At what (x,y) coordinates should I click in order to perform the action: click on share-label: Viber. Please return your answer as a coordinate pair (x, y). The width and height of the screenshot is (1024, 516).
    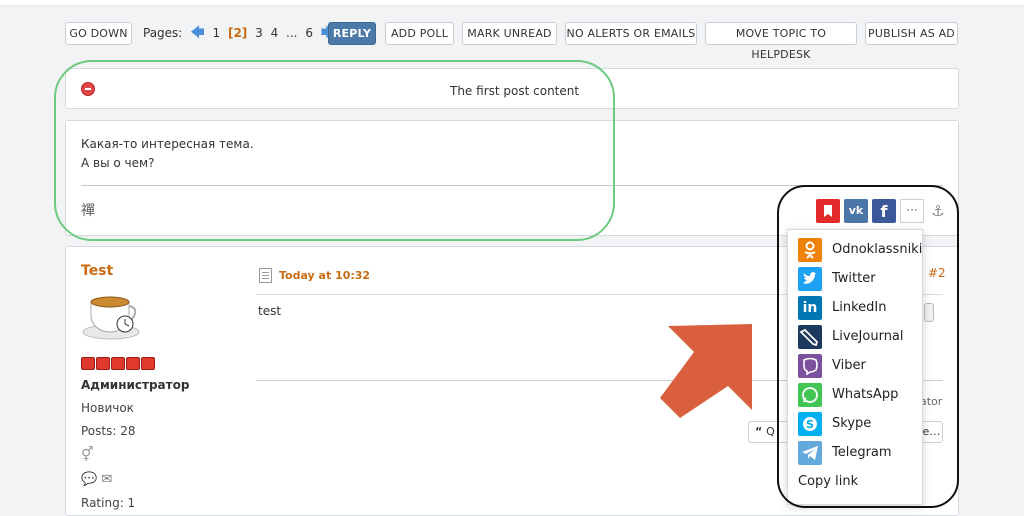
    Looking at the image, I should click on (849, 365).